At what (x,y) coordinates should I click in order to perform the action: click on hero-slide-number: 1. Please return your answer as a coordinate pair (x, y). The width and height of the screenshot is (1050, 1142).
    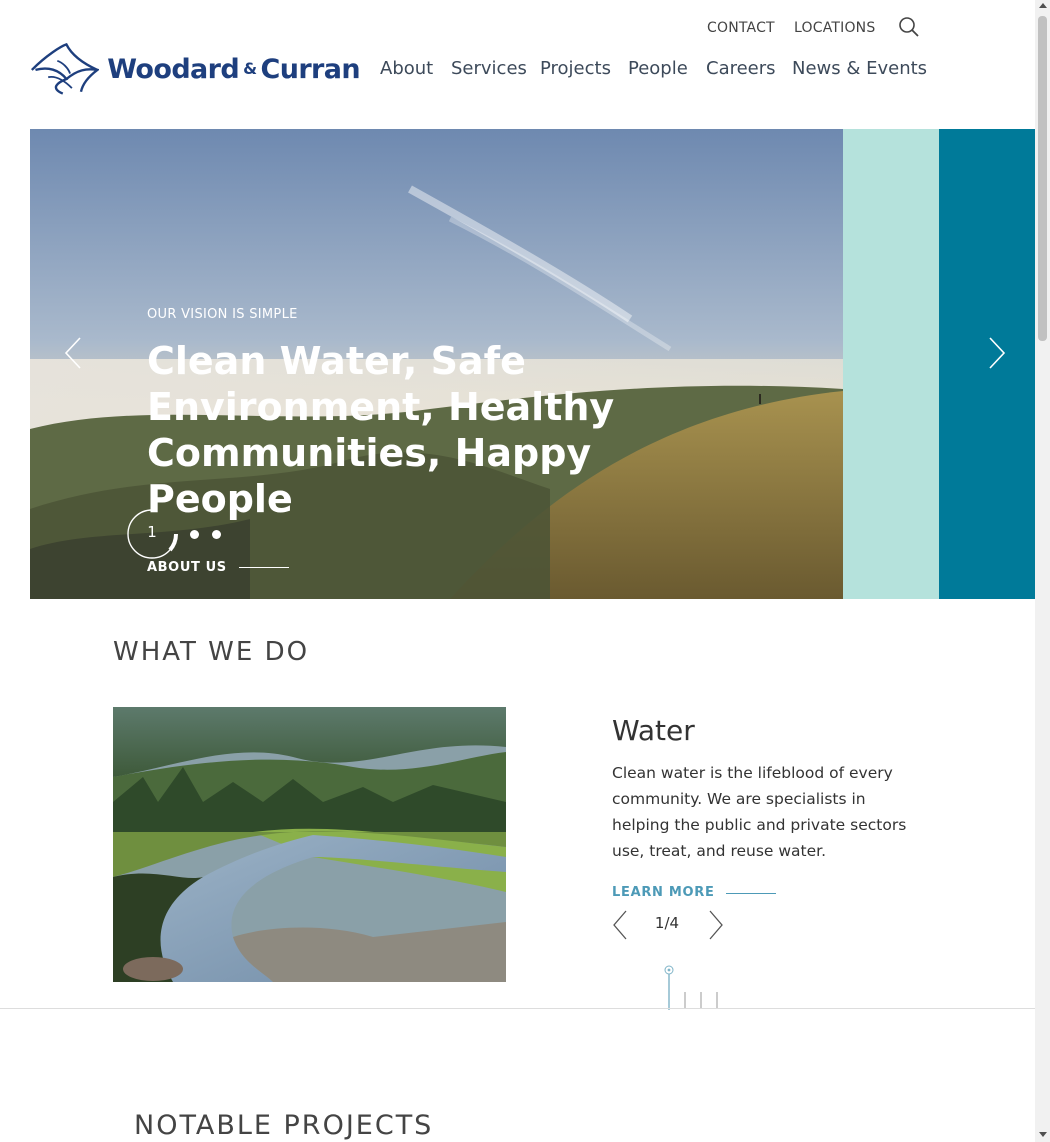
    Looking at the image, I should click on (152, 532).